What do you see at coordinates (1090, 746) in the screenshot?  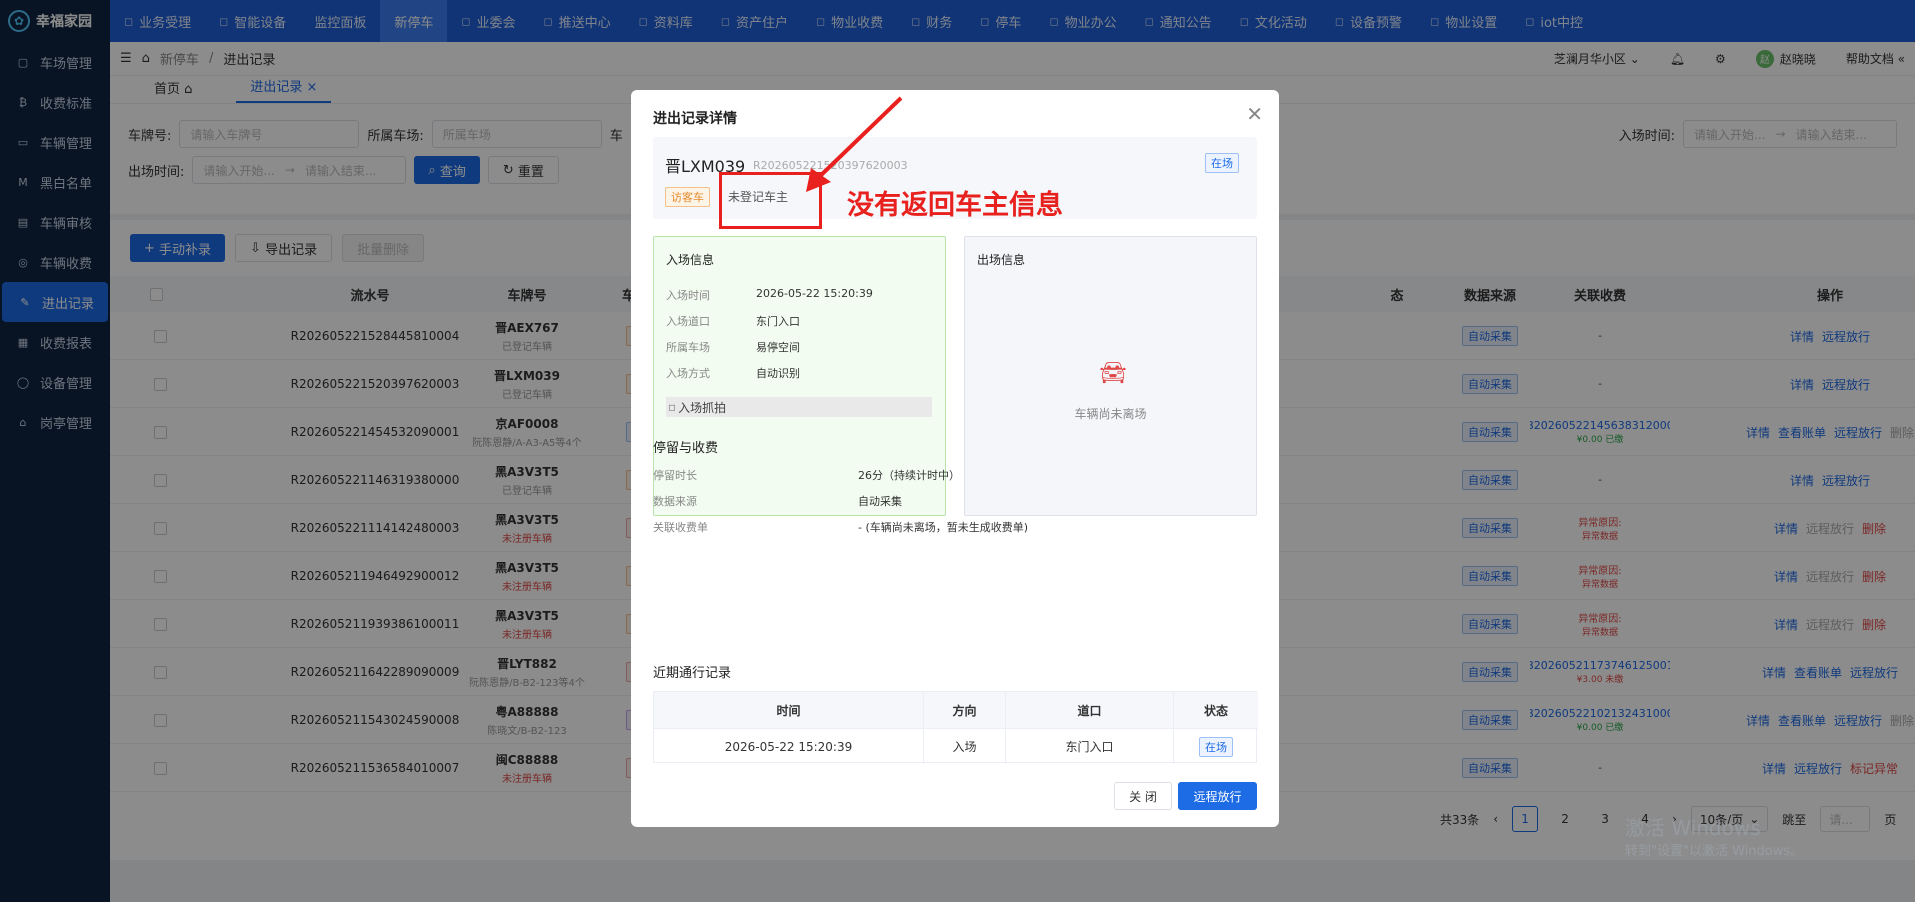 I see `recent-gate: 东门入口` at bounding box center [1090, 746].